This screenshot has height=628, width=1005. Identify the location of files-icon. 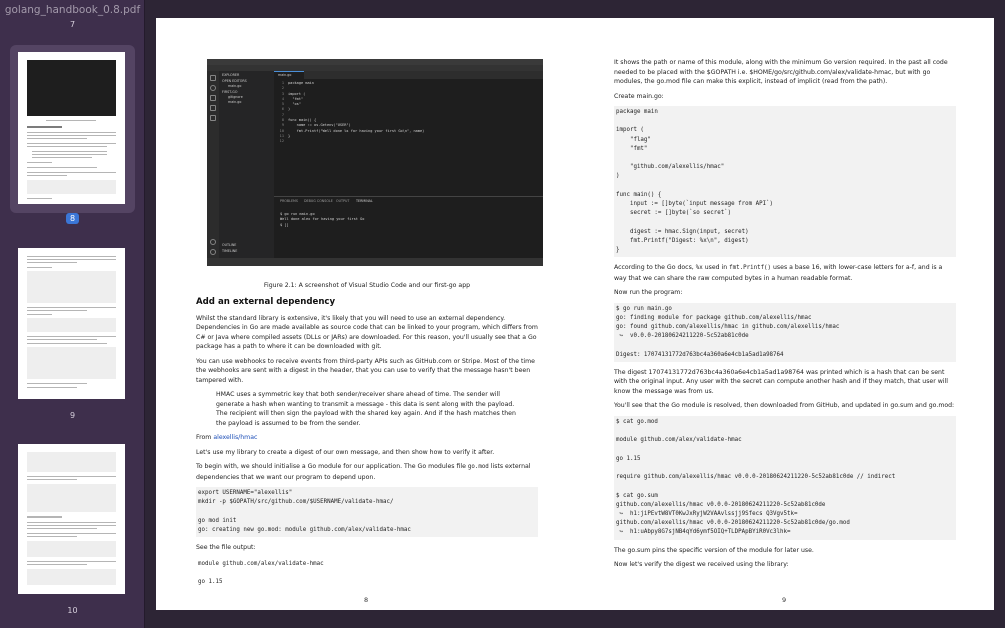
(213, 78).